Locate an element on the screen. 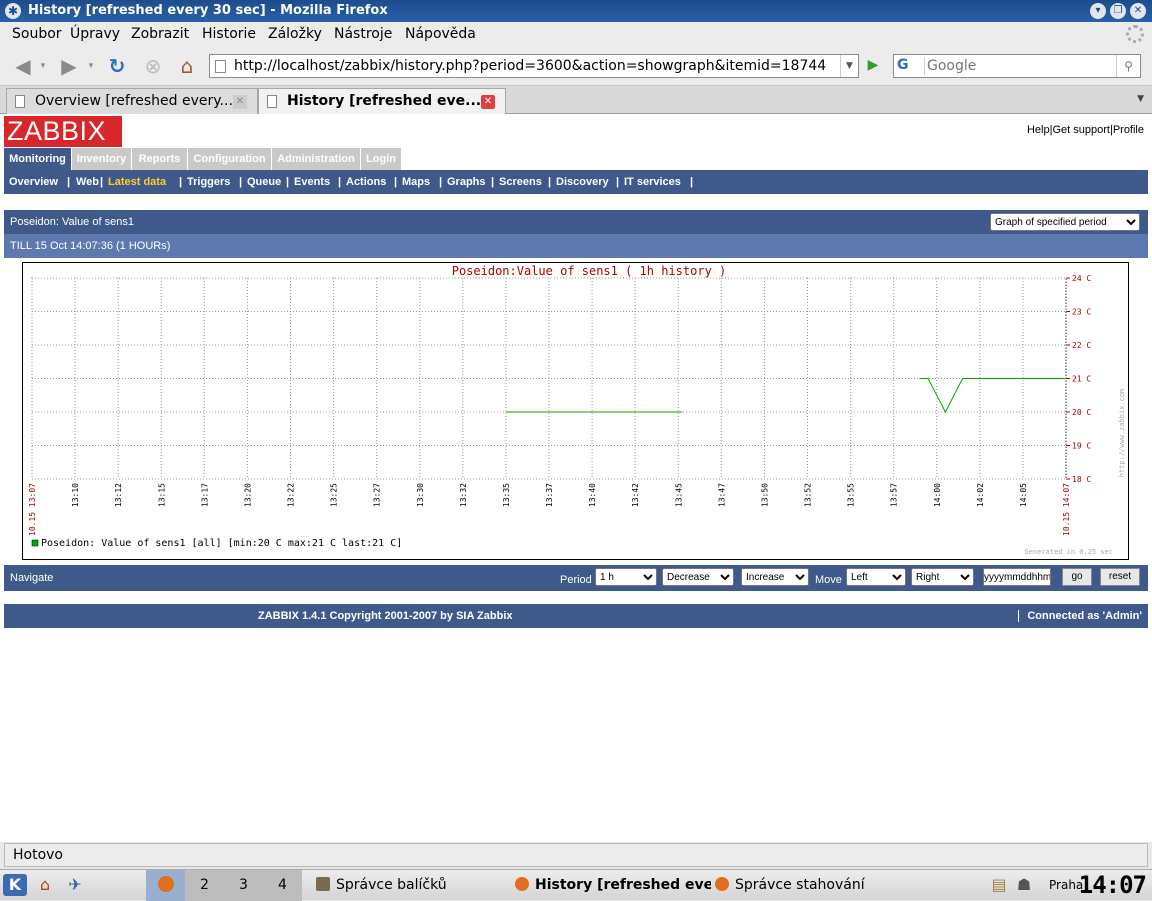  submenu-triggers: Triggers is located at coordinates (208, 182).